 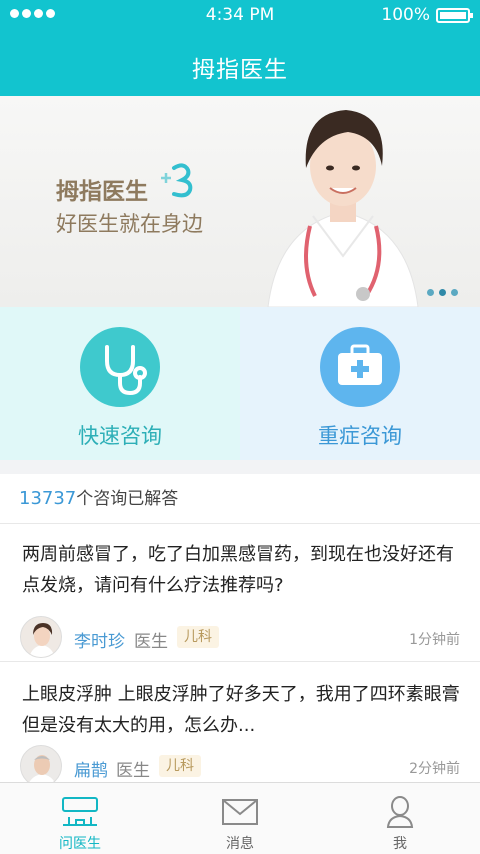 I want to click on quick-consult-label: 快速咨询, so click(x=120, y=436).